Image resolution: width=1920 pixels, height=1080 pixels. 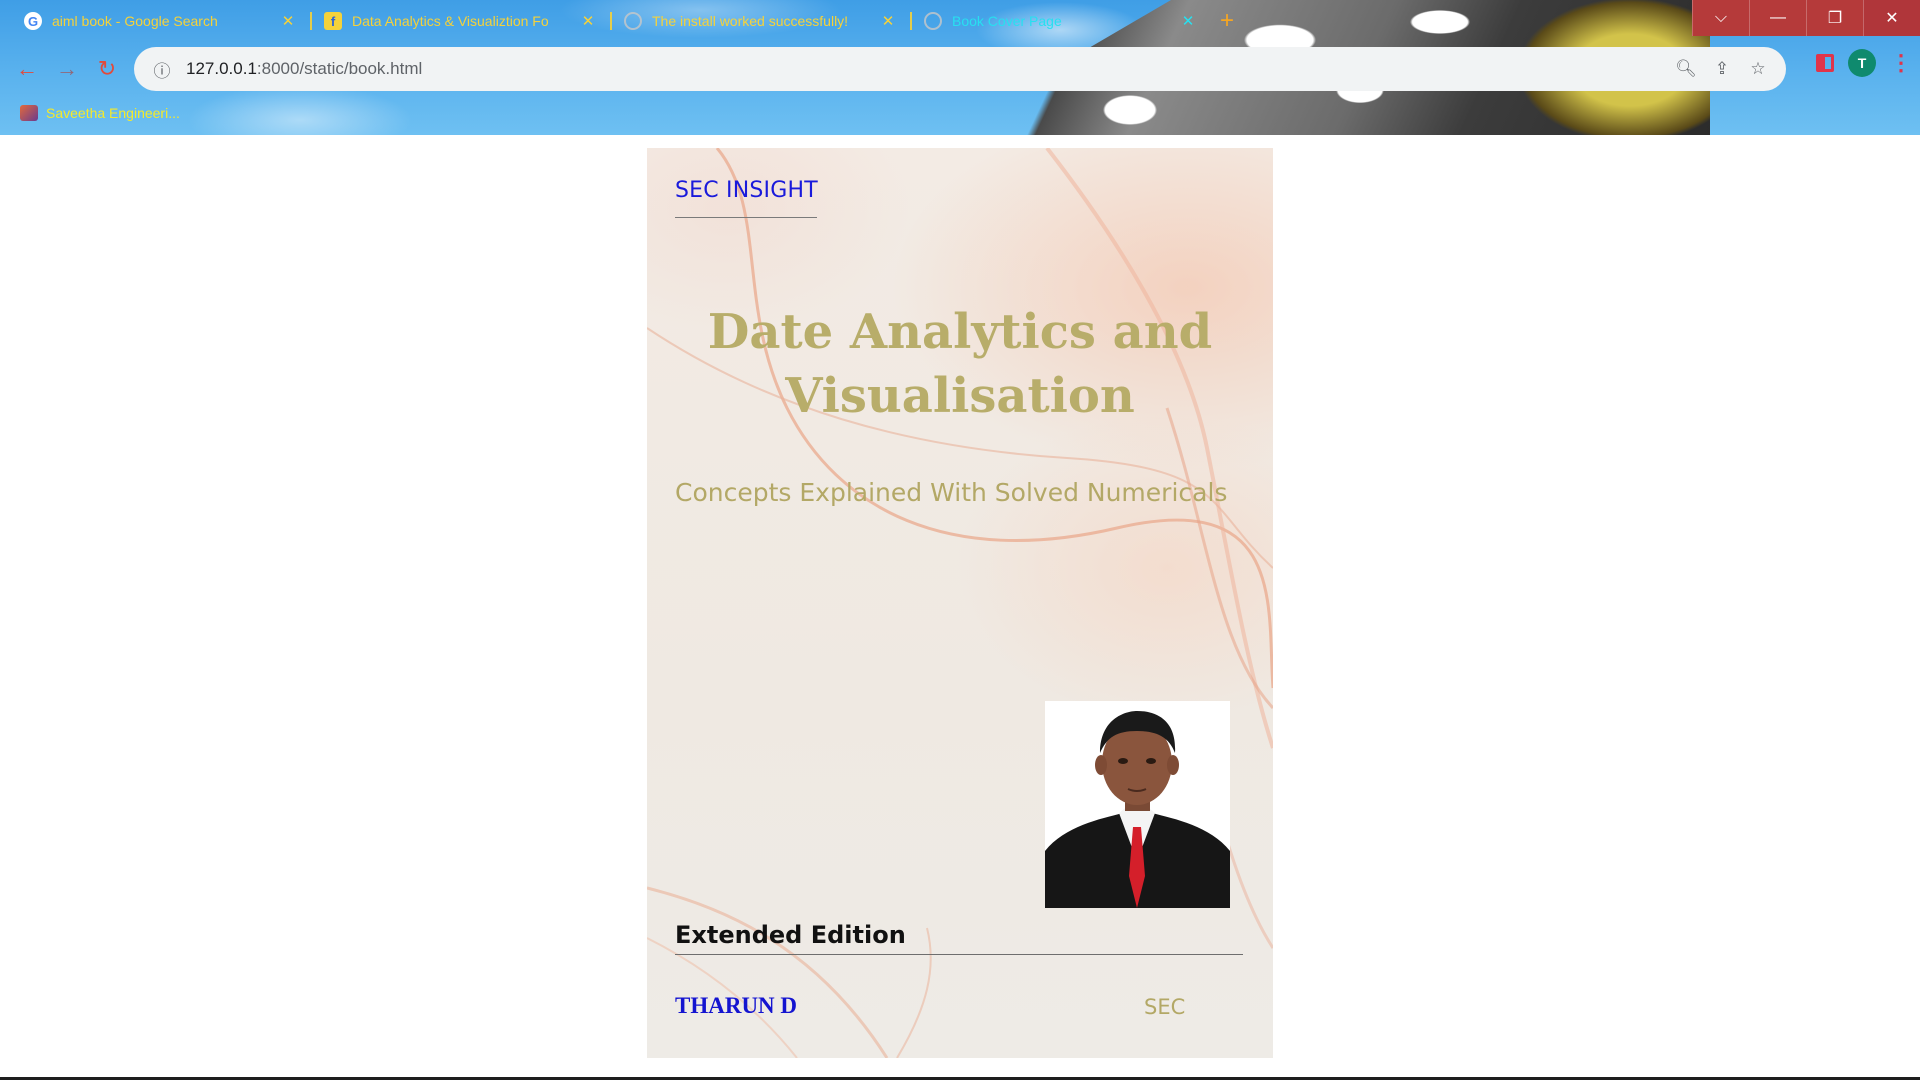 What do you see at coordinates (924, 69) in the screenshot?
I see `url-text: 127.0.0.1:8000/static/book.html` at bounding box center [924, 69].